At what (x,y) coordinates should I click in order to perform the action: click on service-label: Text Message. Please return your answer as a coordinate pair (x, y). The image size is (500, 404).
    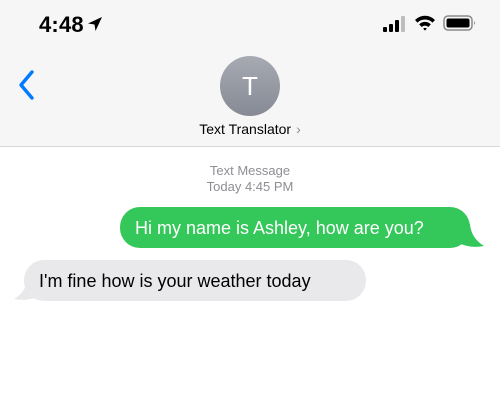
    Looking at the image, I should click on (250, 170).